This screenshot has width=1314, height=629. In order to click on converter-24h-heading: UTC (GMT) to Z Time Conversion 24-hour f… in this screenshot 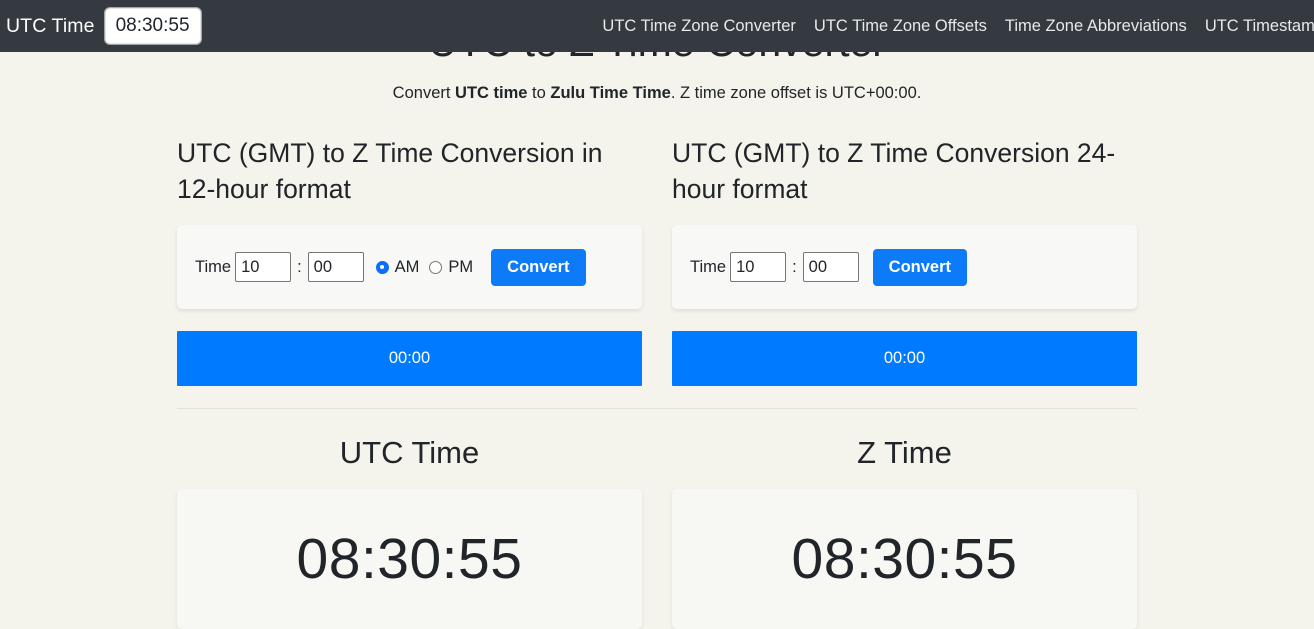, I will do `click(894, 170)`.